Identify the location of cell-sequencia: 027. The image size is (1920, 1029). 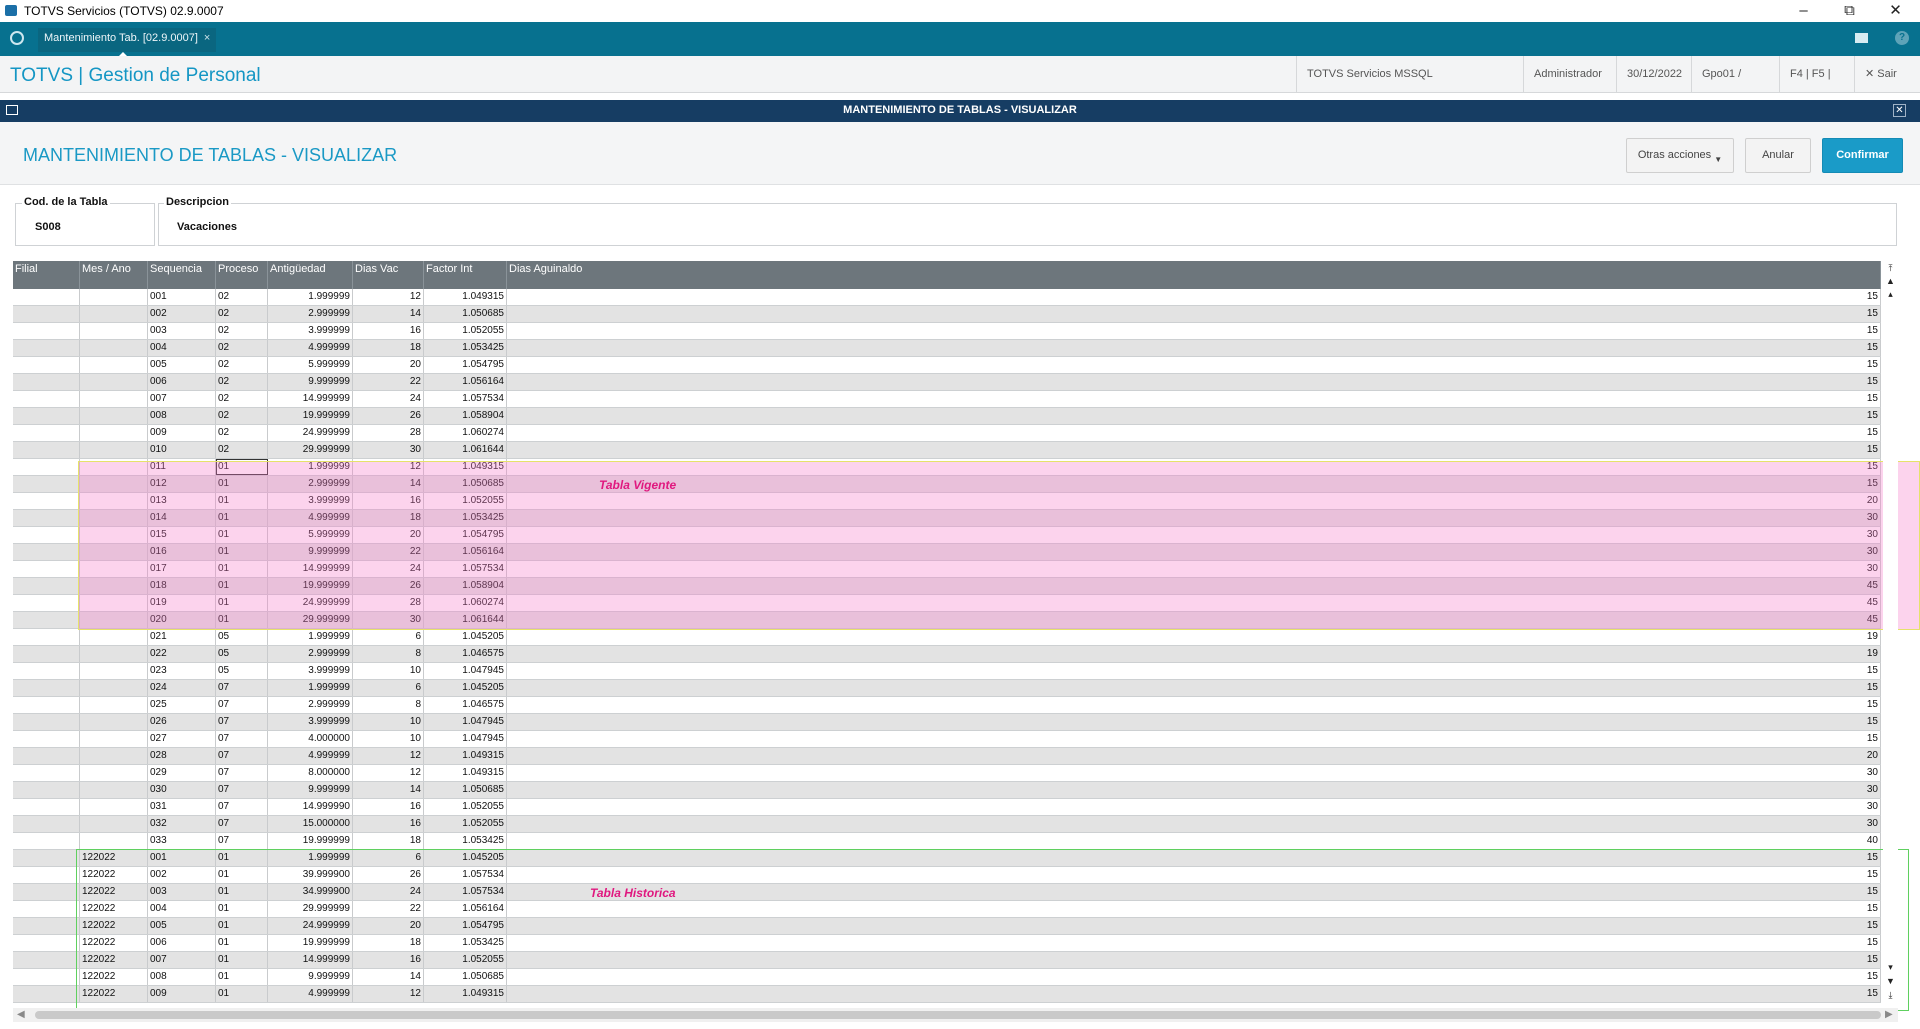
(182, 739).